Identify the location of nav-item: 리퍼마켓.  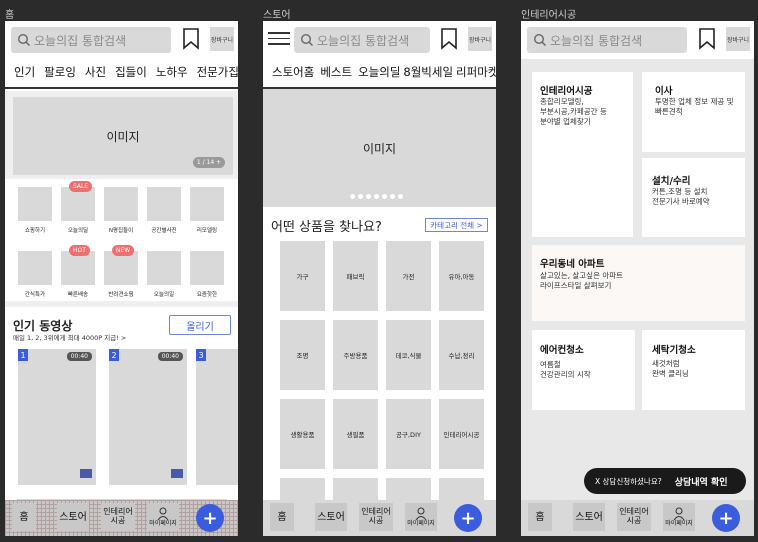
(476, 74).